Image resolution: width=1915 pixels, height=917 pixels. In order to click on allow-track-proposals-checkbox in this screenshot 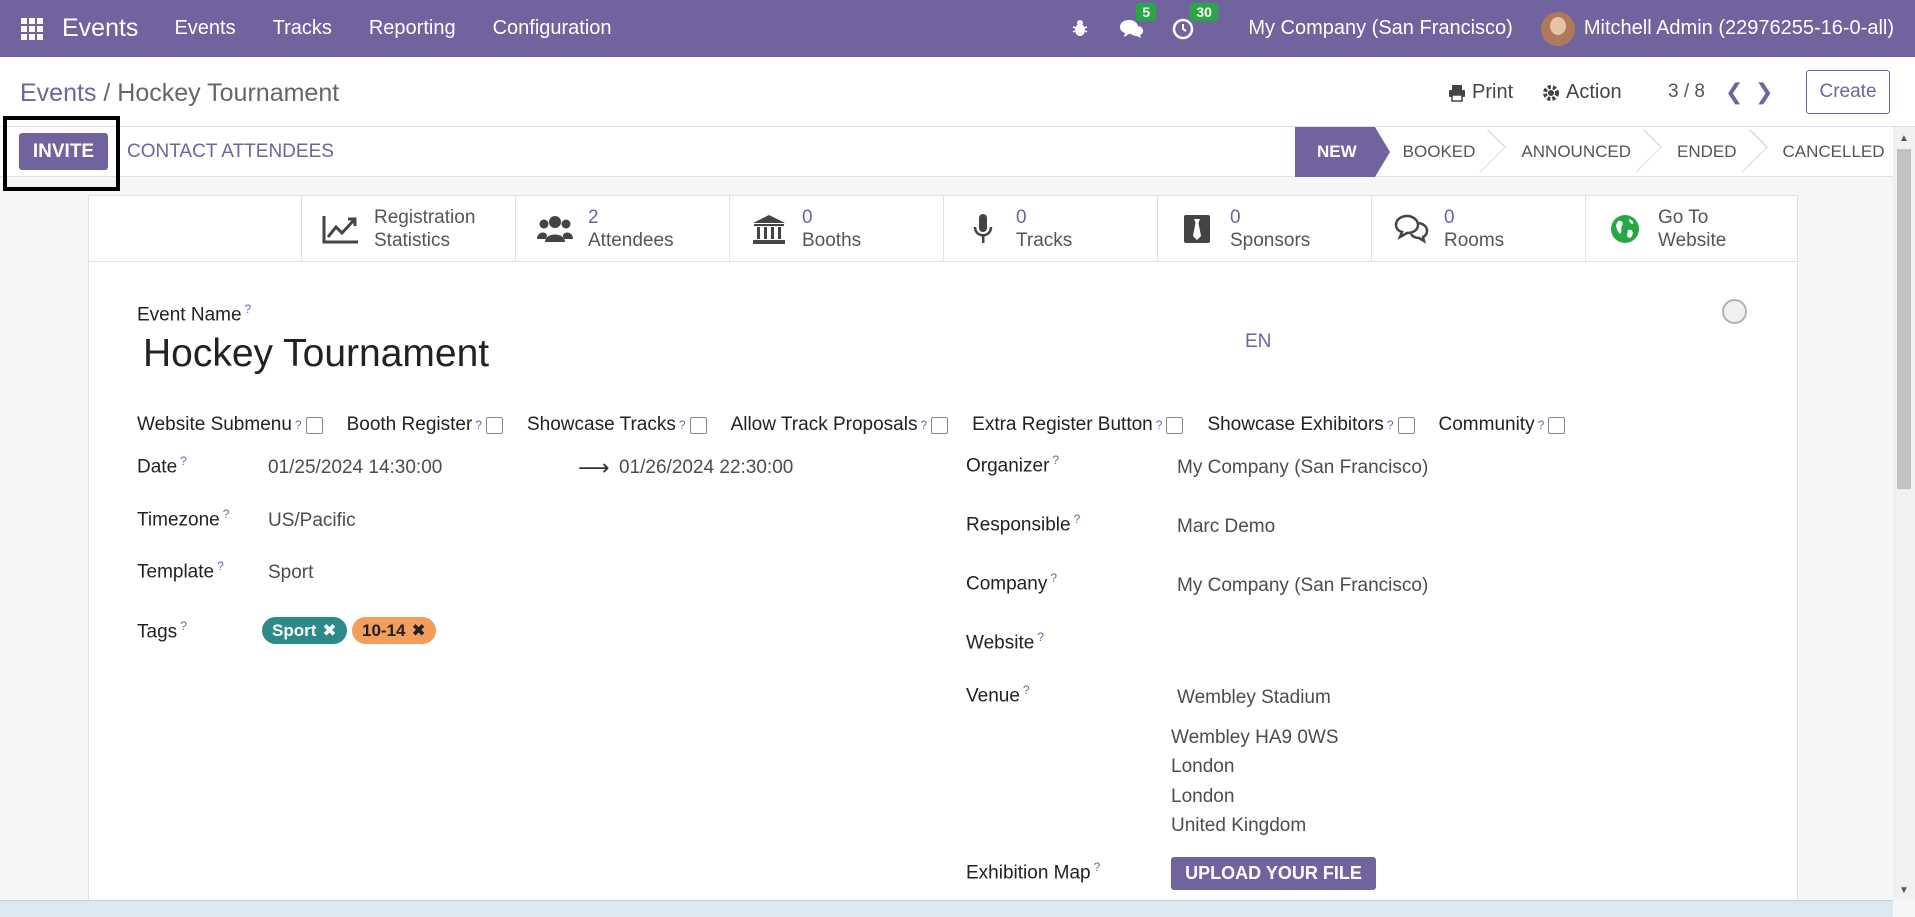, I will do `click(940, 425)`.